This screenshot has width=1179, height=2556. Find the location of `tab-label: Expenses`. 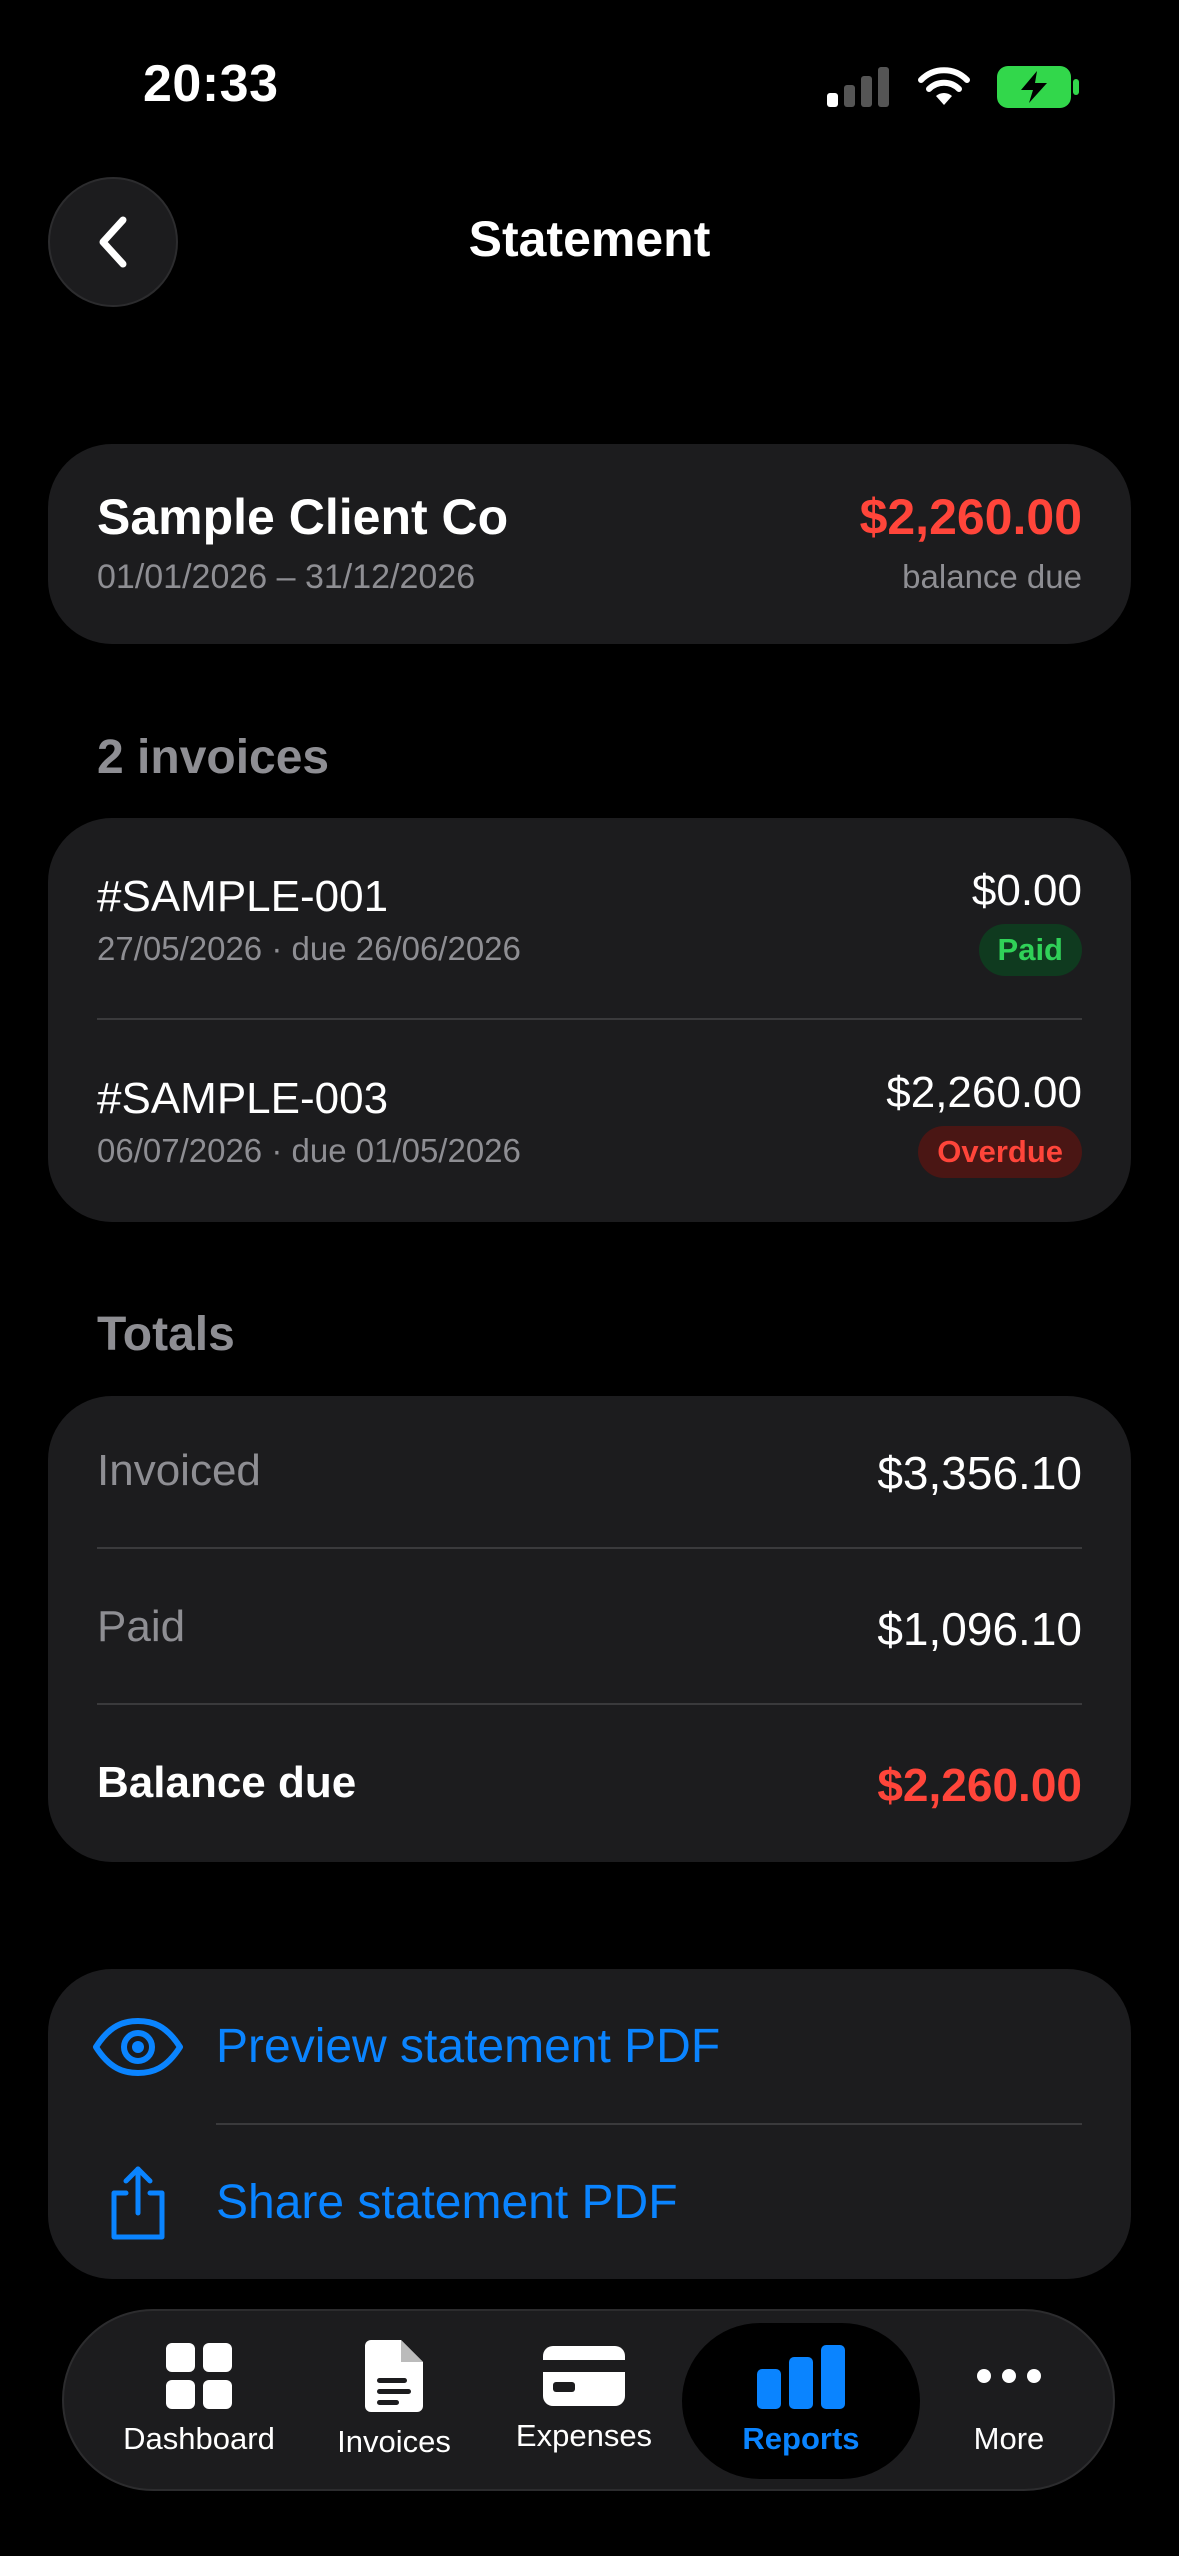

tab-label: Expenses is located at coordinates (584, 2435).